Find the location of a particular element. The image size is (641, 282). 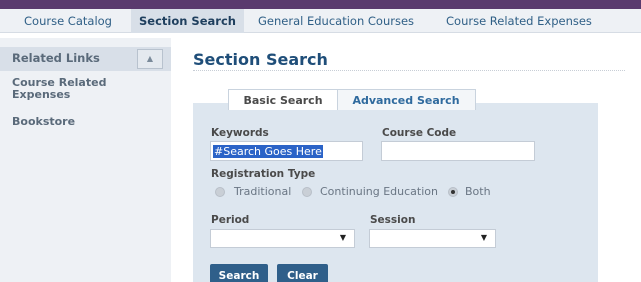

triangle-up-icon: ▲ is located at coordinates (150, 58).